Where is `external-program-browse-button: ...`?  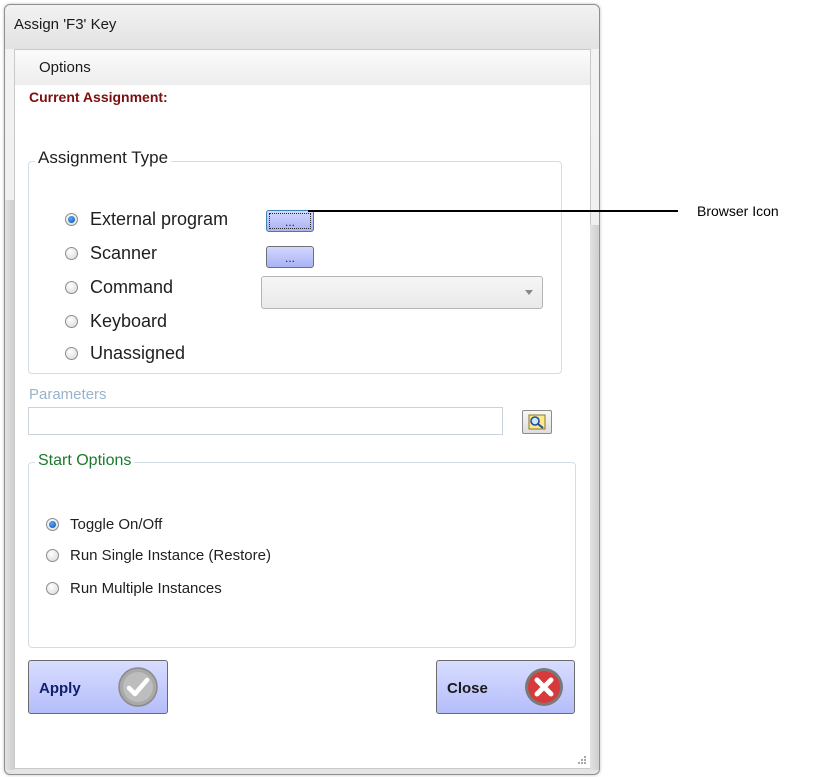 external-program-browse-button: ... is located at coordinates (290, 221).